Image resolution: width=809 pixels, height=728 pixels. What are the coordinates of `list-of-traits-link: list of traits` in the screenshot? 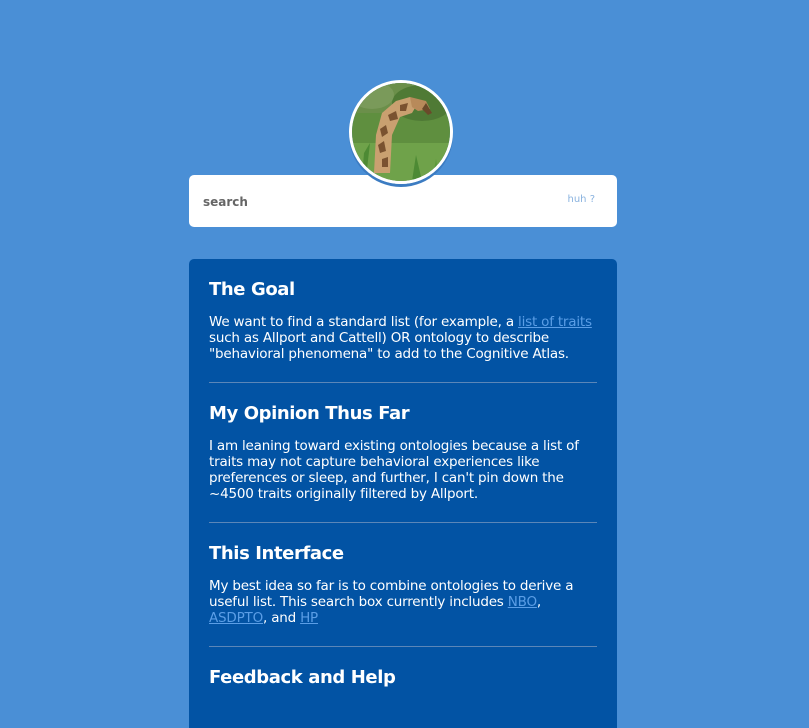 It's located at (555, 322).